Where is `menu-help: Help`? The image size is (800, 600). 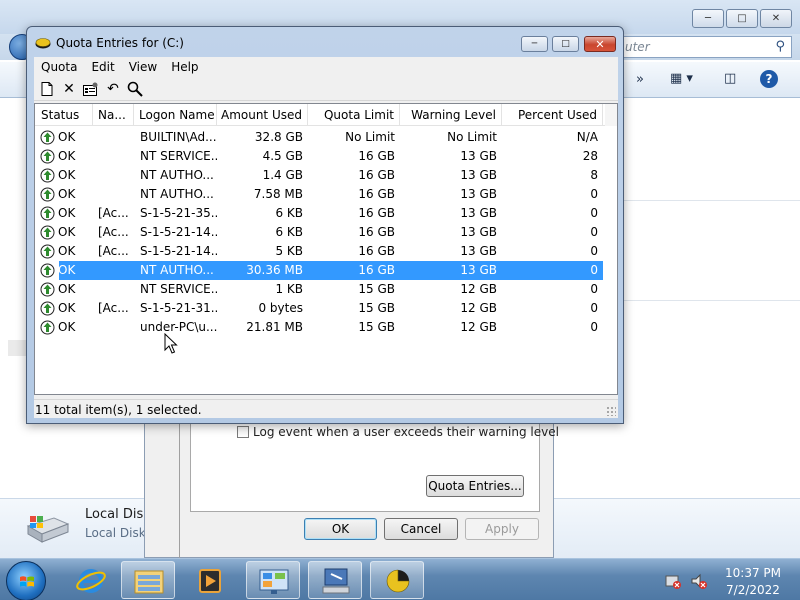 menu-help: Help is located at coordinates (184, 67).